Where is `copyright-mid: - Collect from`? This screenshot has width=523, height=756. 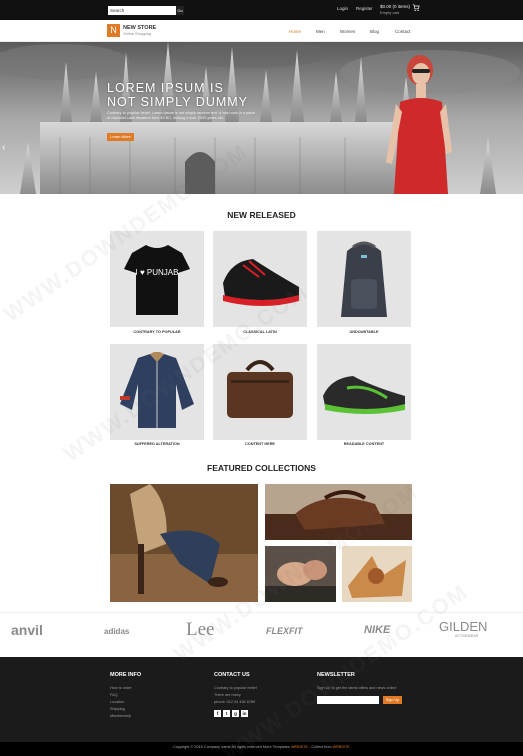
copyright-mid: - Collect from is located at coordinates (321, 747).